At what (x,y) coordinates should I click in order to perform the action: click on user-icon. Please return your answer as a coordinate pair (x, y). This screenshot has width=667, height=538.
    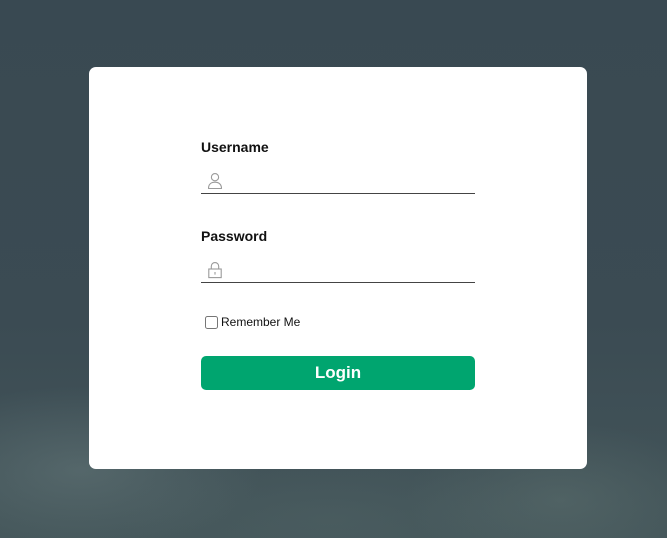
    Looking at the image, I should click on (215, 181).